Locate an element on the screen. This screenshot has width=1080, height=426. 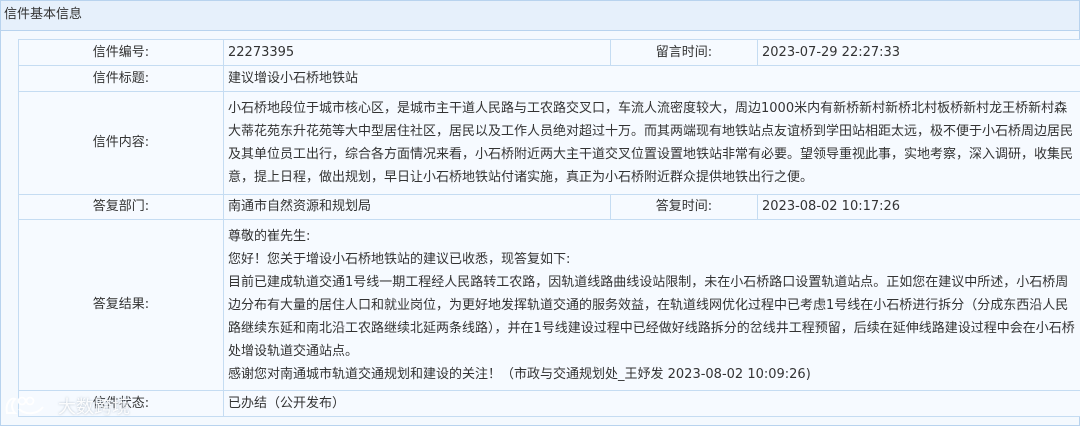
letter-number-value: 22273395 is located at coordinates (417, 52).